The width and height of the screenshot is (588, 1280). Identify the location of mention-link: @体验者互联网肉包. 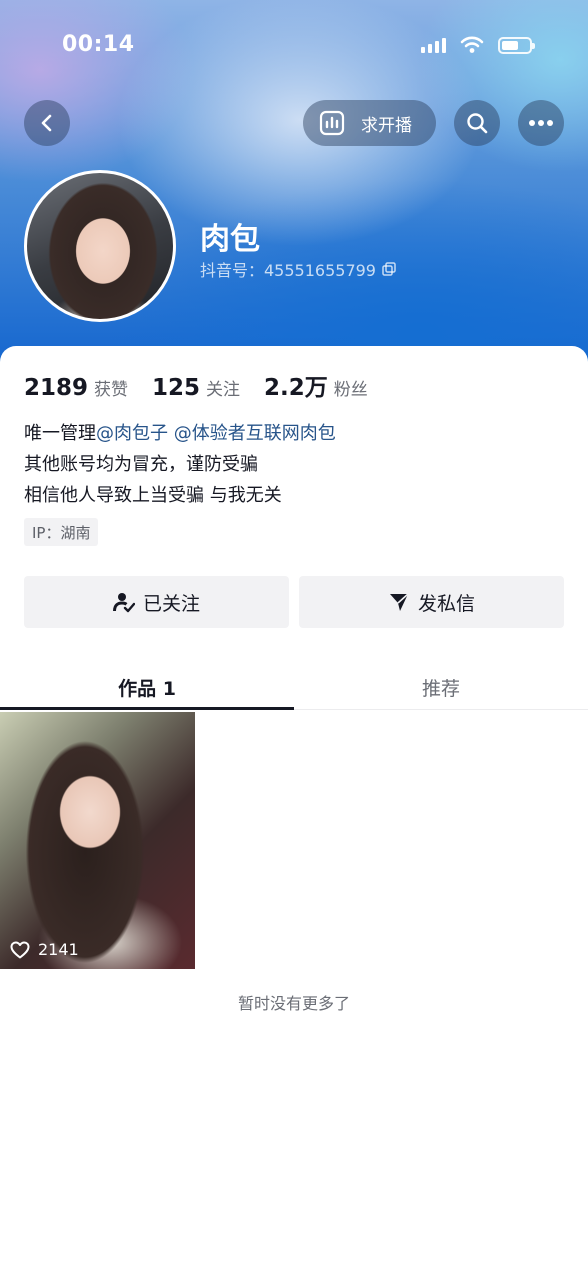
(255, 433).